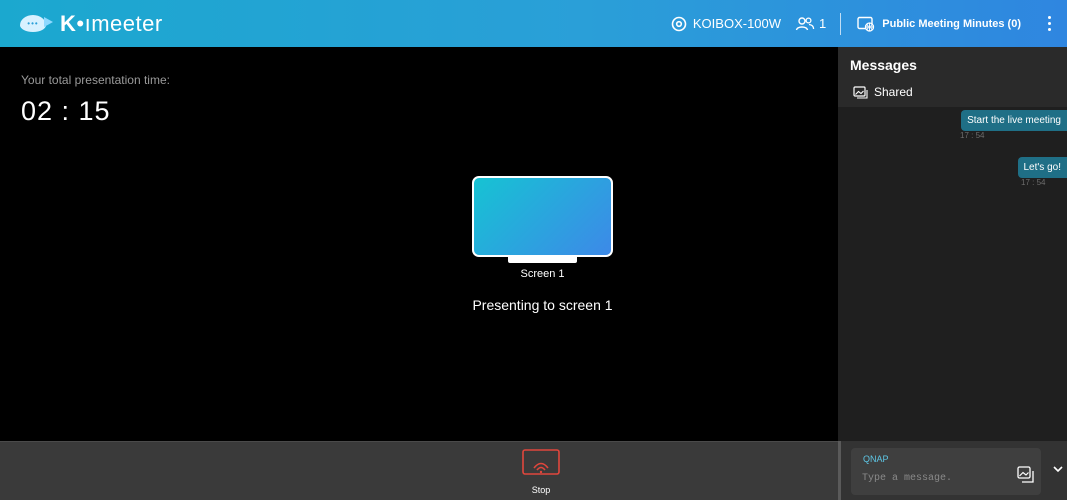 This screenshot has width=1067, height=500. Describe the element at coordinates (541, 490) in the screenshot. I see `stop-label: Stop` at that location.